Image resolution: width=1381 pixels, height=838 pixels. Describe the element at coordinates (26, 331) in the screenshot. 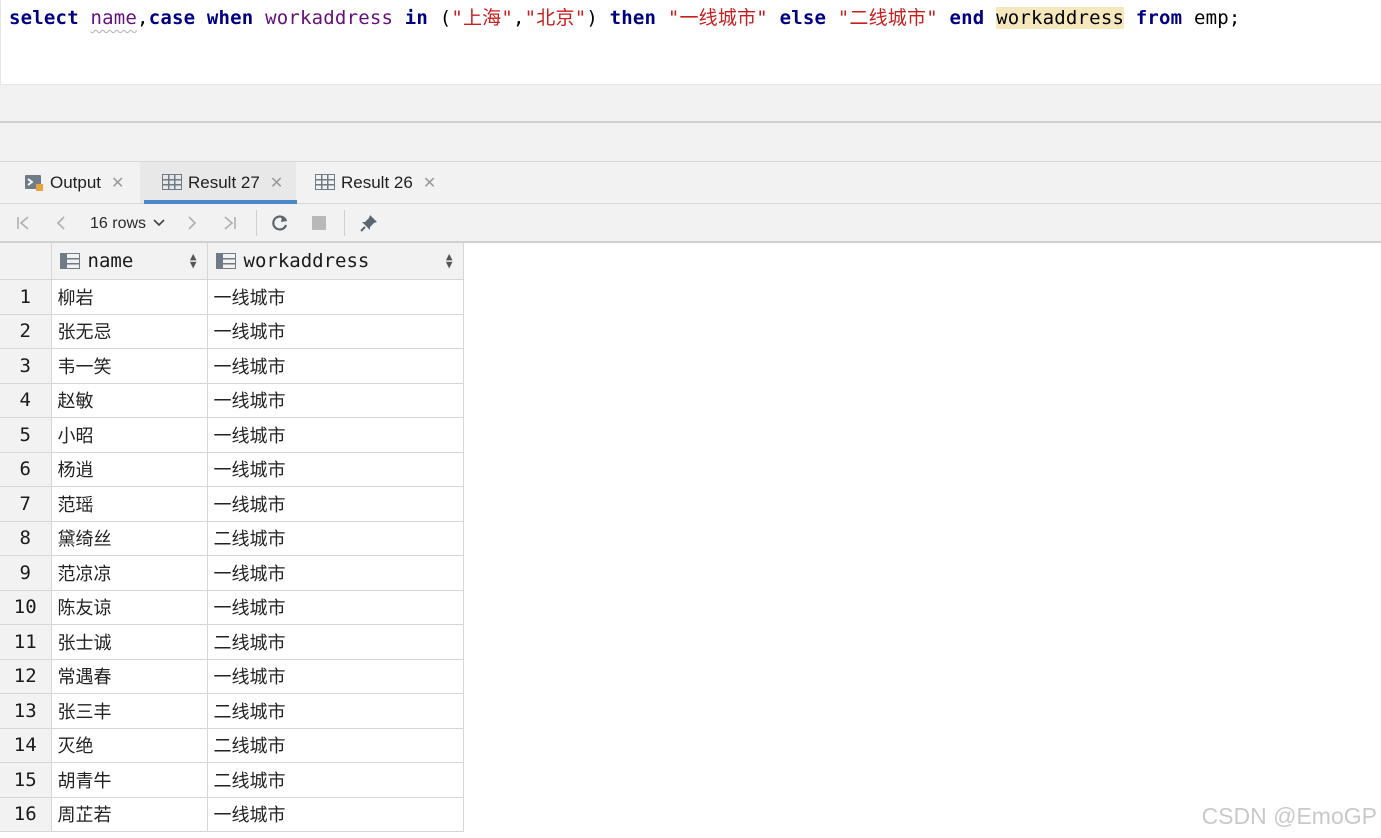

I see `row-number: 2` at that location.